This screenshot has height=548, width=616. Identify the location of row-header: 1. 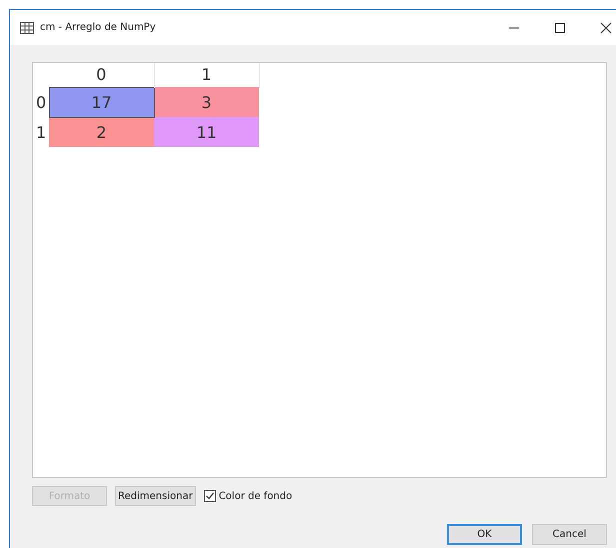
(41, 132).